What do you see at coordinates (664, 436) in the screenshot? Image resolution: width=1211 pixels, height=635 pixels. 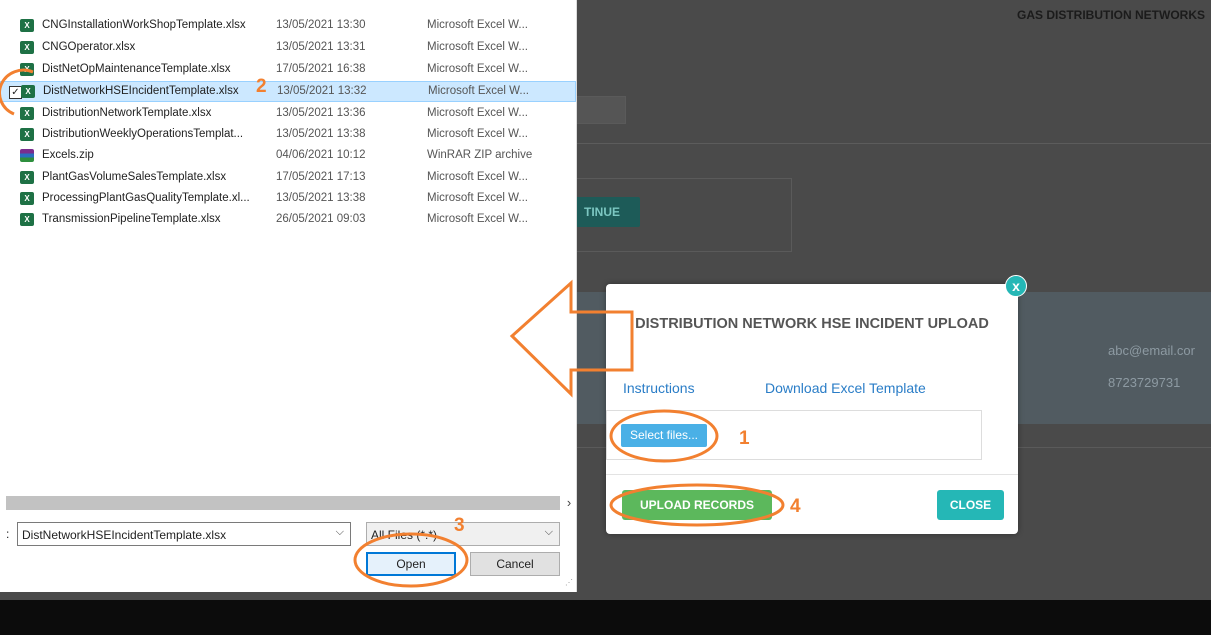 I see `select-files-circle-annotation` at bounding box center [664, 436].